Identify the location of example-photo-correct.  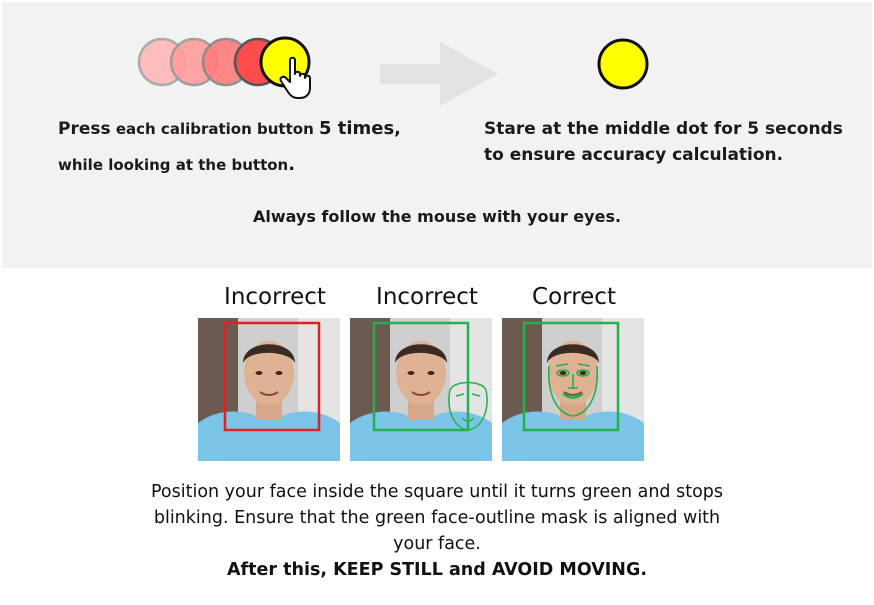
(573, 389).